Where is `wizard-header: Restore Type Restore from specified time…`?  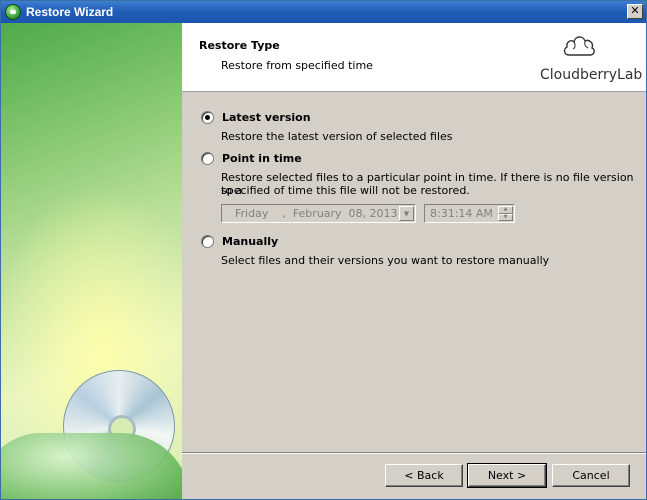 wizard-header: Restore Type Restore from specified time… is located at coordinates (414, 57).